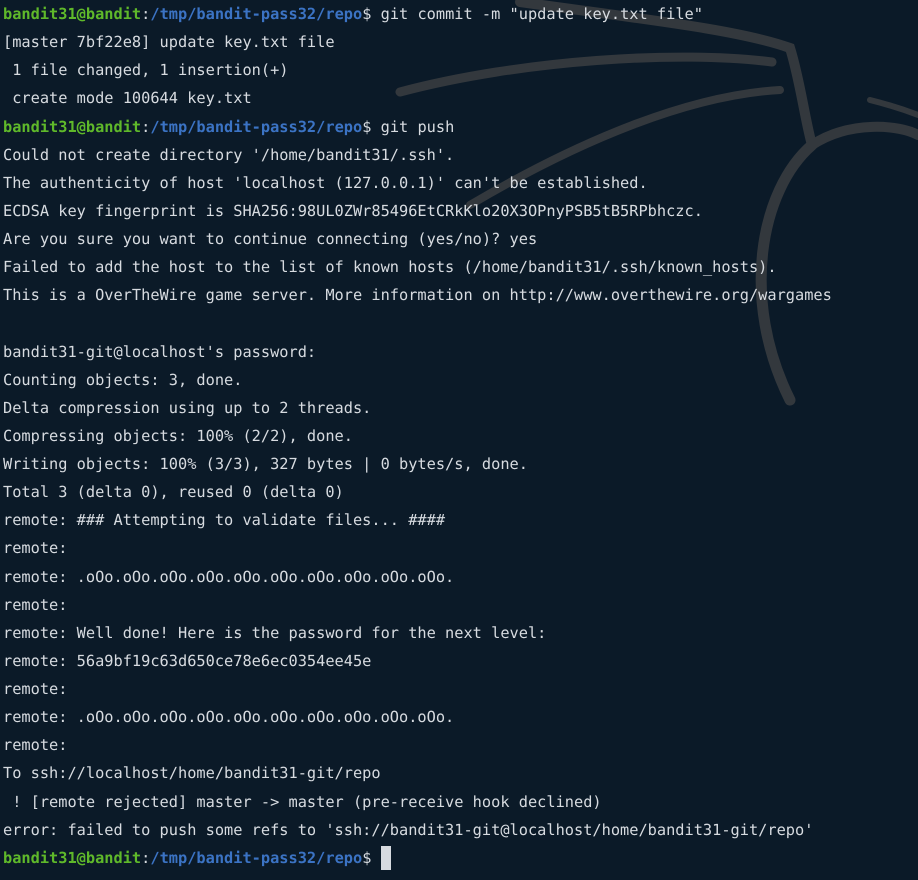 The width and height of the screenshot is (918, 880). Describe the element at coordinates (270, 239) in the screenshot. I see `output-line: Are you sure you want to continue connecting (yes/no)? yes` at that location.